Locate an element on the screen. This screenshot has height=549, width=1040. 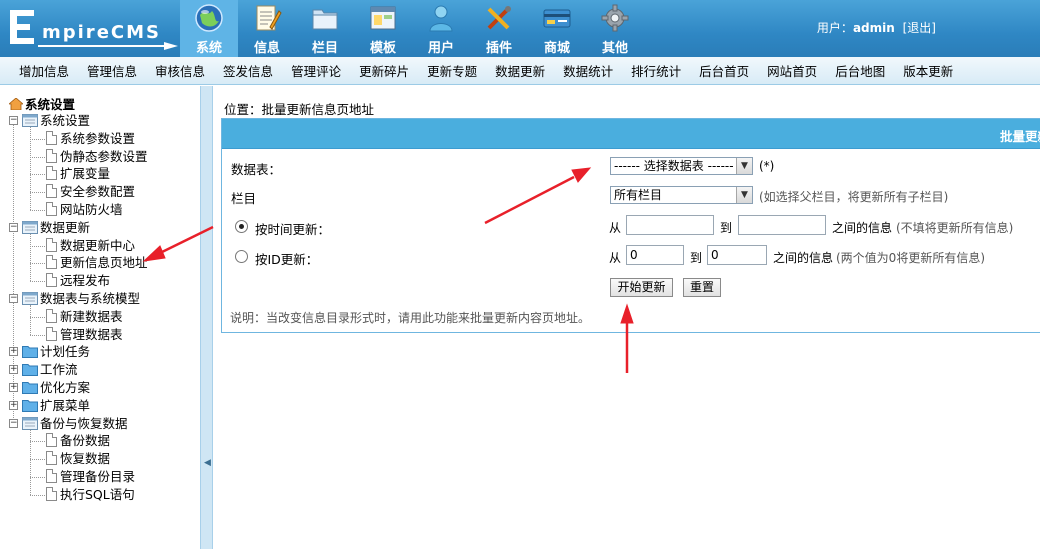
nav-plugin: 插件 is located at coordinates (499, 28).